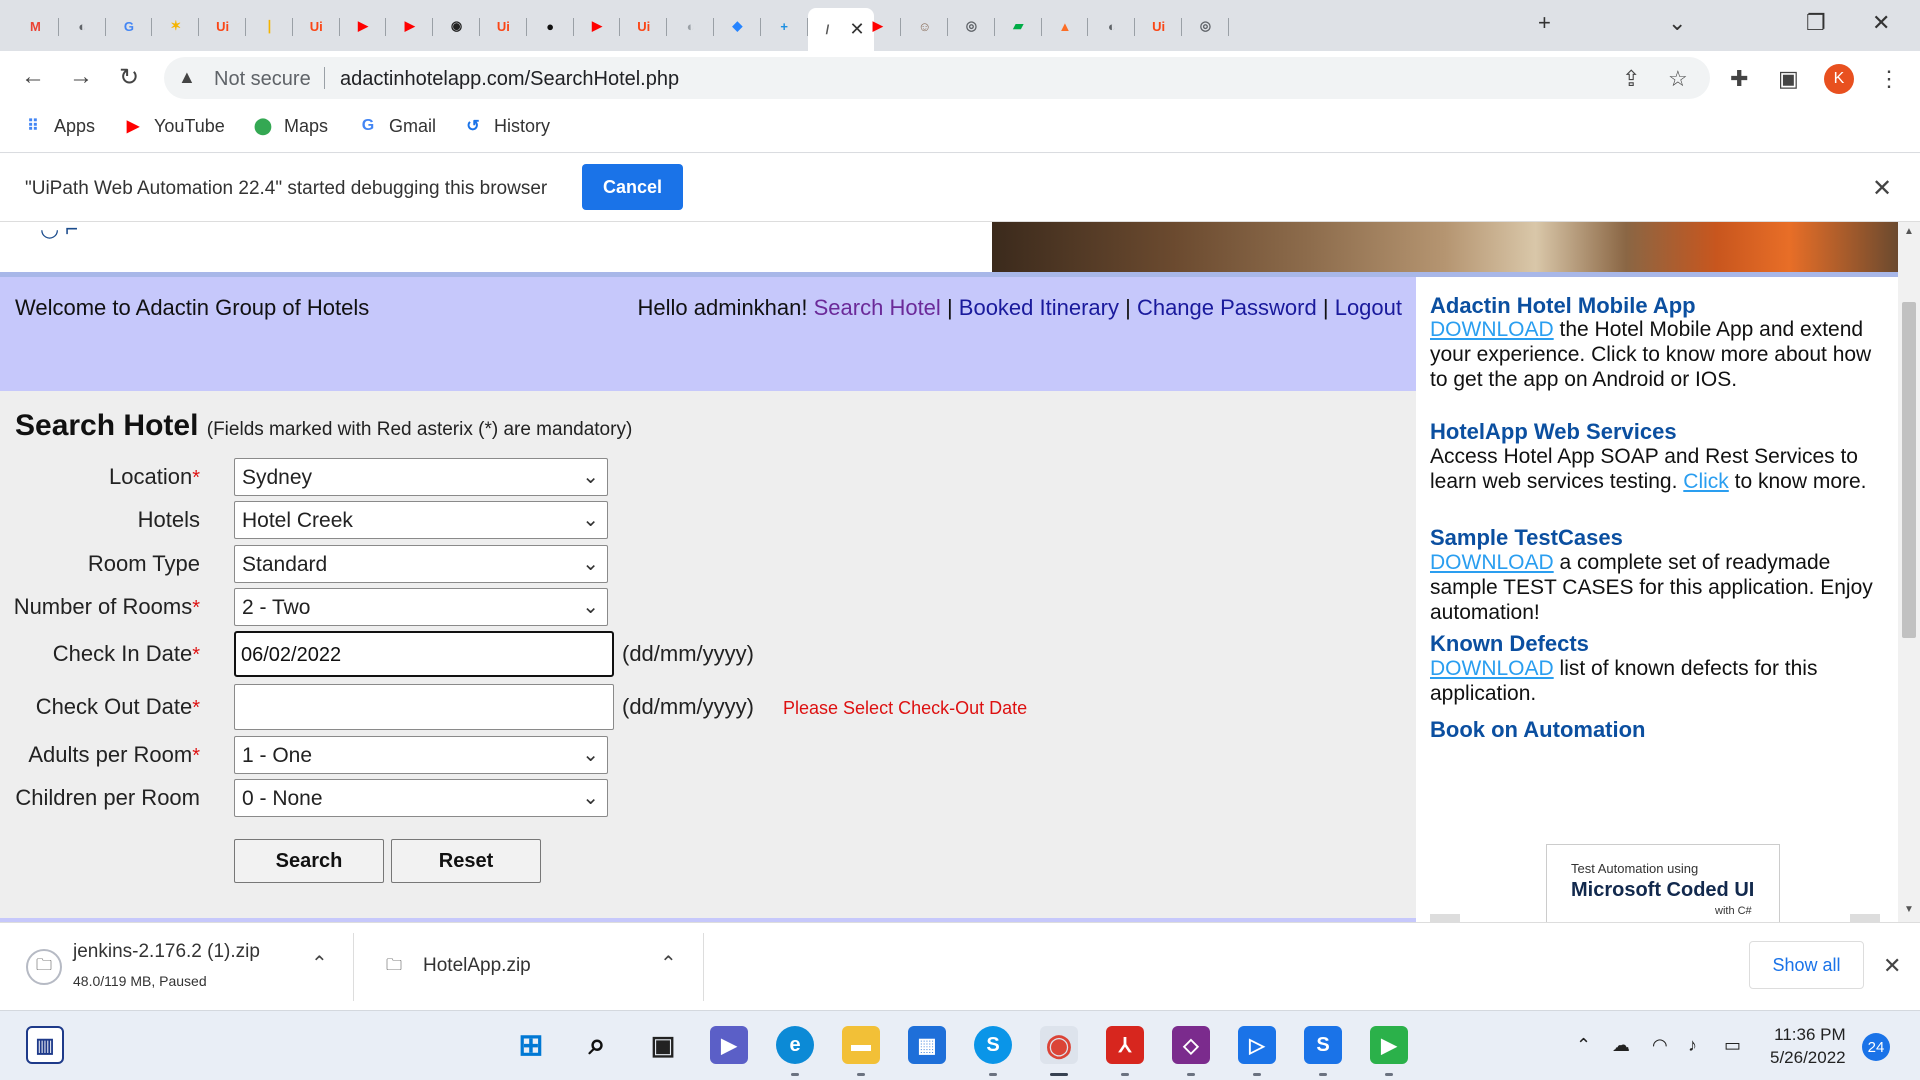 This screenshot has height=1080, width=1920. Describe the element at coordinates (1544, 23) in the screenshot. I see `new-tab-icon: +` at that location.